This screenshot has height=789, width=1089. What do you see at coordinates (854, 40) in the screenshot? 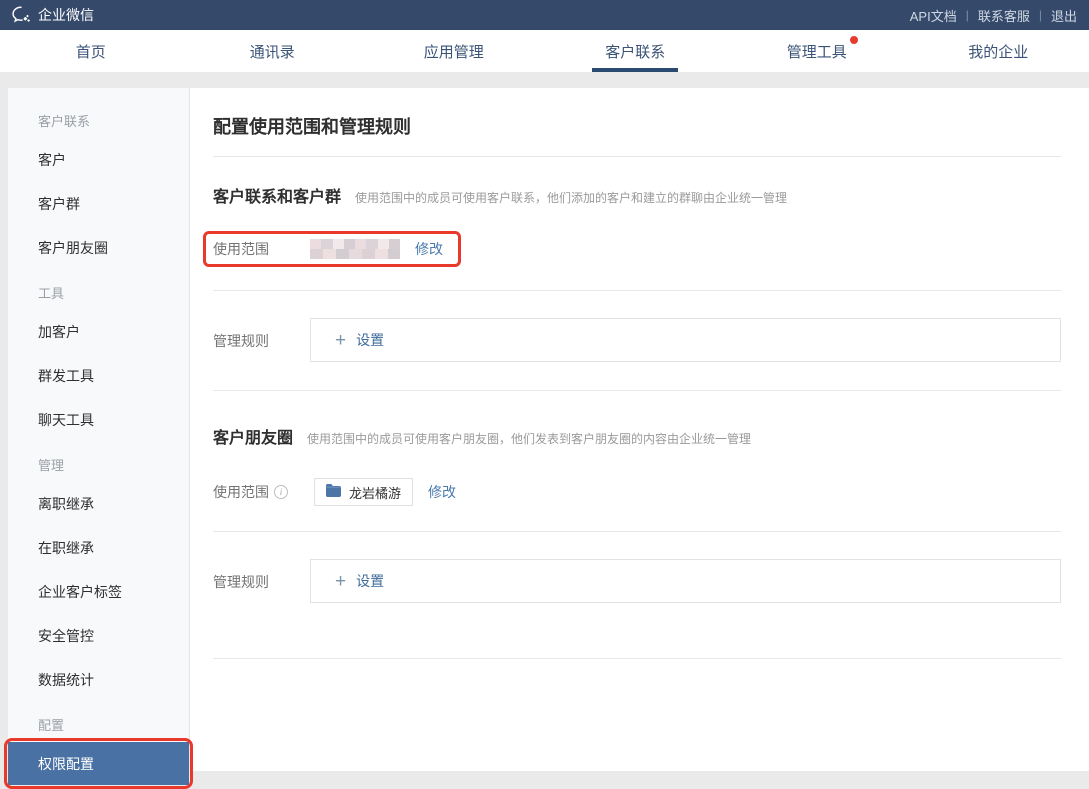
I see `red-dot-badge` at bounding box center [854, 40].